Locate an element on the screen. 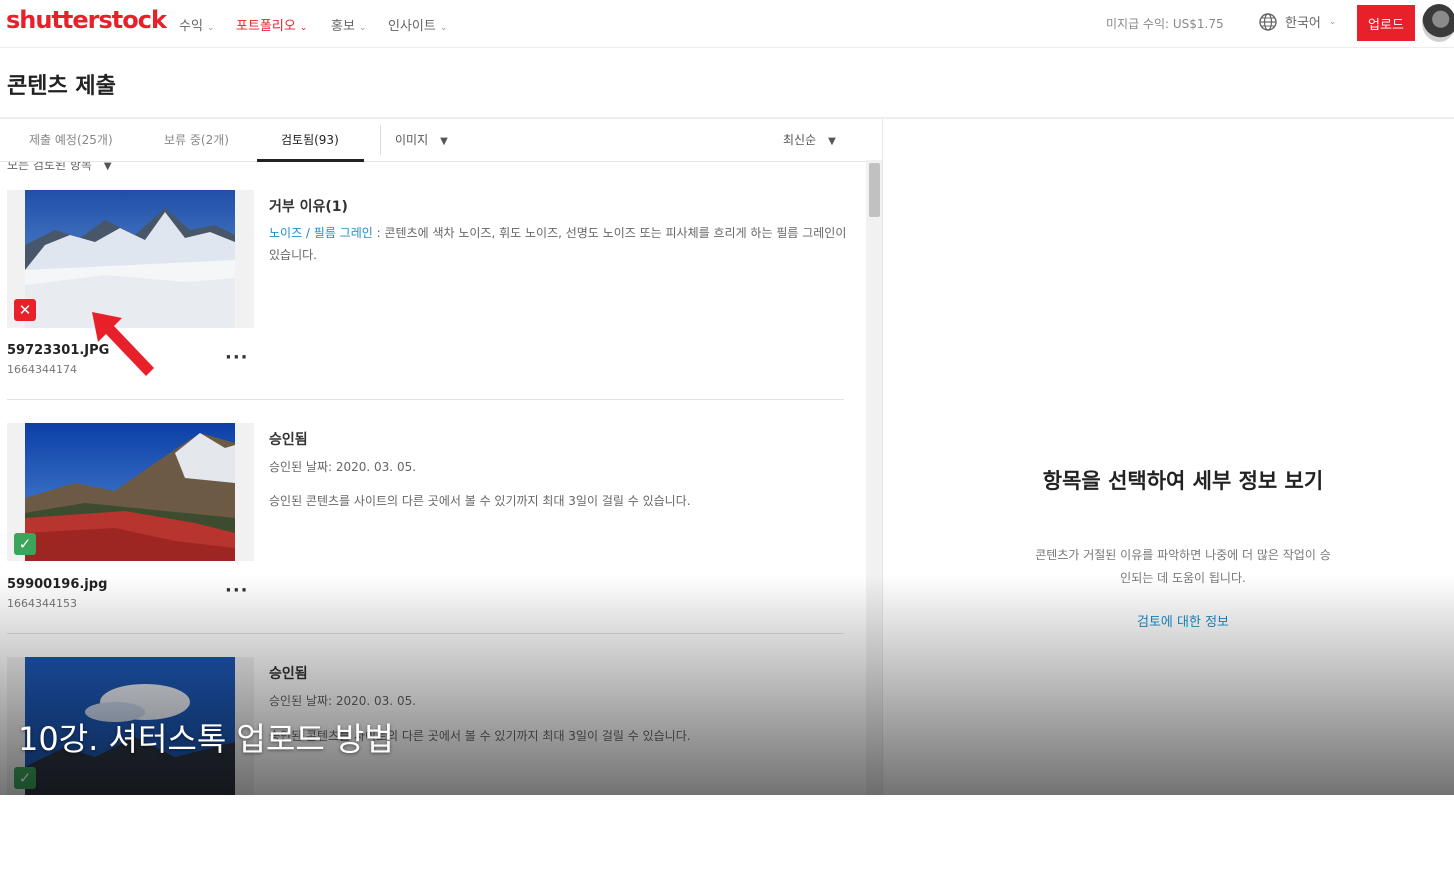 This screenshot has width=1454, height=891. nav-promotion: 홍보 ⌄ is located at coordinates (348, 24).